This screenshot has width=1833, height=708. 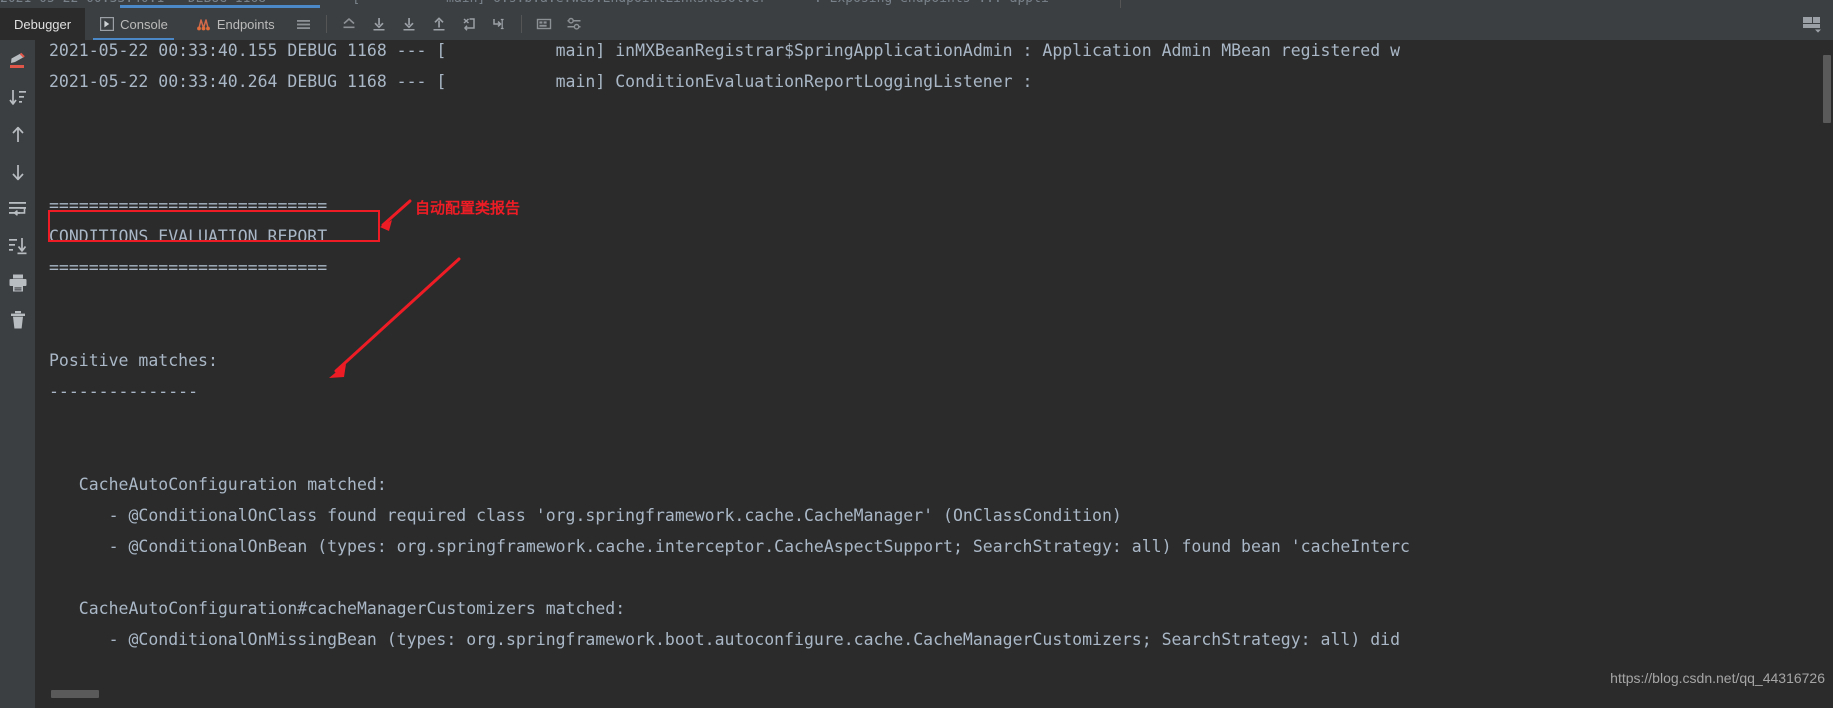 What do you see at coordinates (188, 236) in the screenshot?
I see `console-line: CONDITIONS EVALUATION REPORT` at bounding box center [188, 236].